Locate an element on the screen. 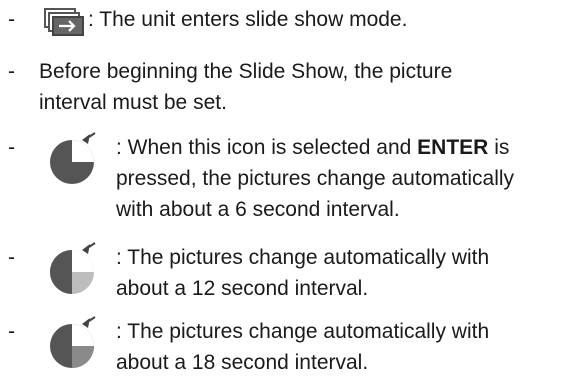 Image resolution: width=568 pixels, height=378 pixels. list-item: - : The unit enters slide show mode. is located at coordinates (284, 20).